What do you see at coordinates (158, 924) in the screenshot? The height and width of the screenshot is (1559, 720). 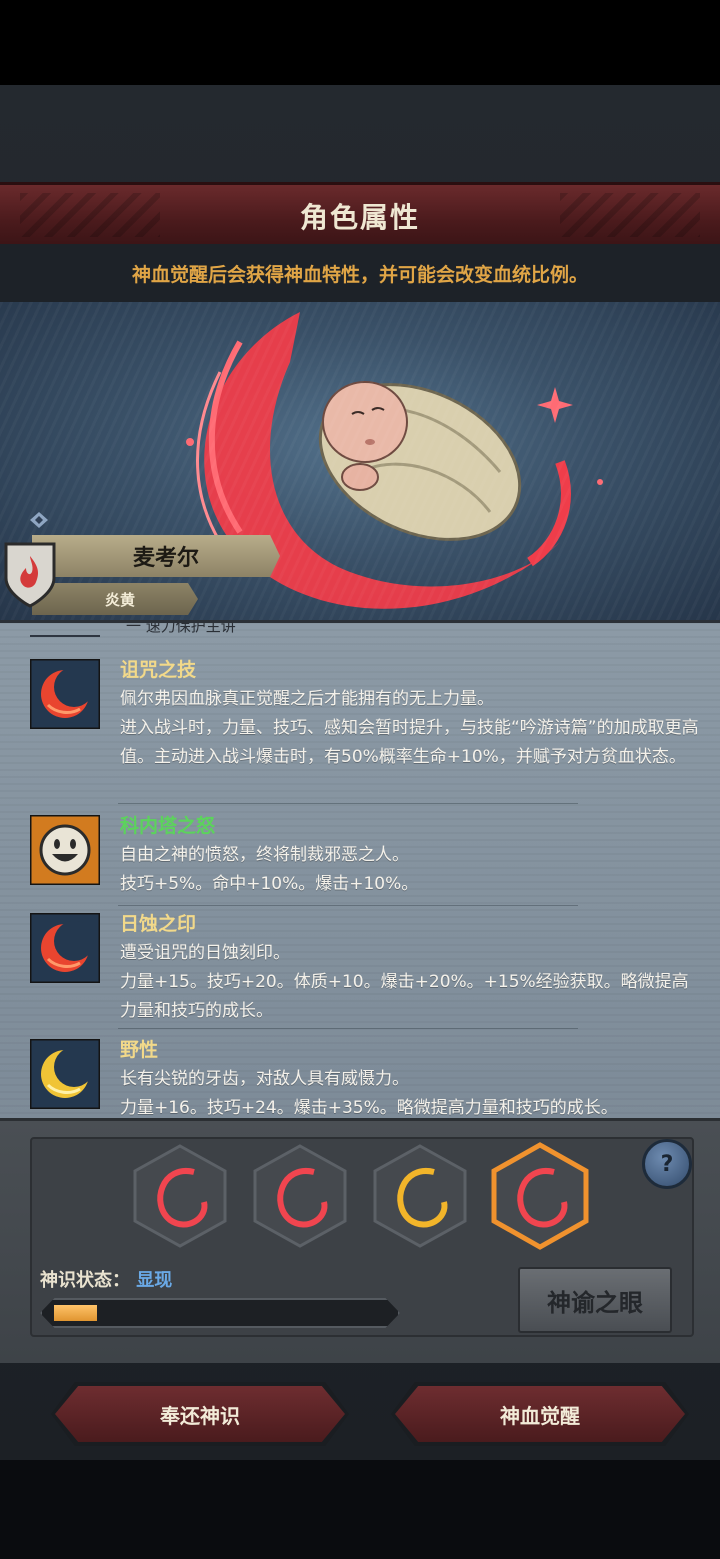 I see `skill-title: 日蚀之印` at bounding box center [158, 924].